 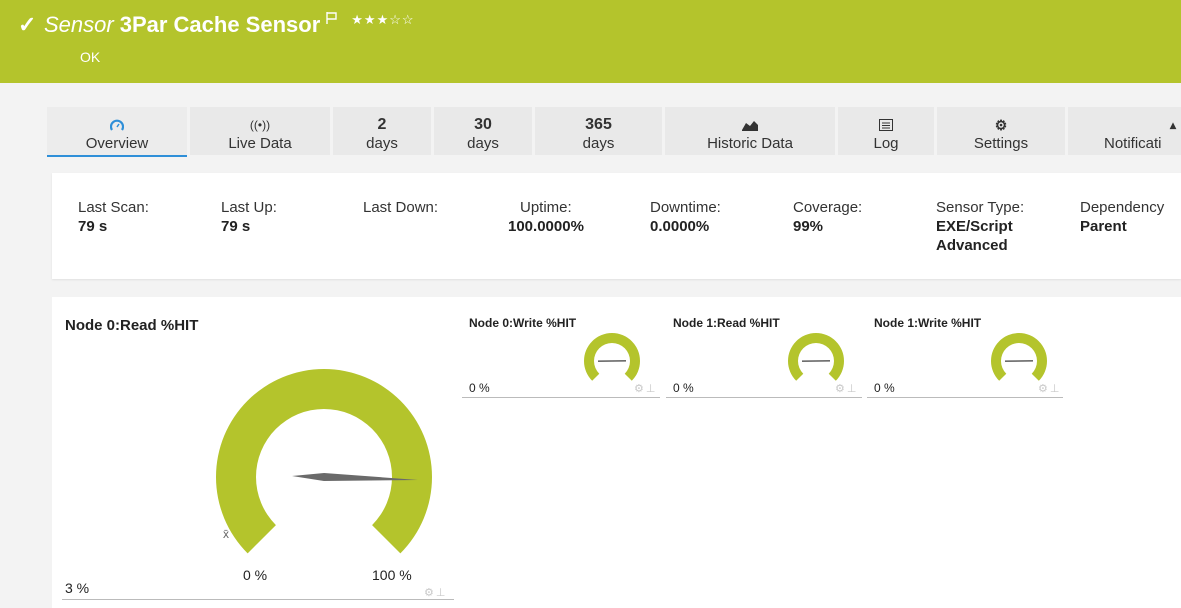 What do you see at coordinates (886, 124) in the screenshot?
I see `list-icon` at bounding box center [886, 124].